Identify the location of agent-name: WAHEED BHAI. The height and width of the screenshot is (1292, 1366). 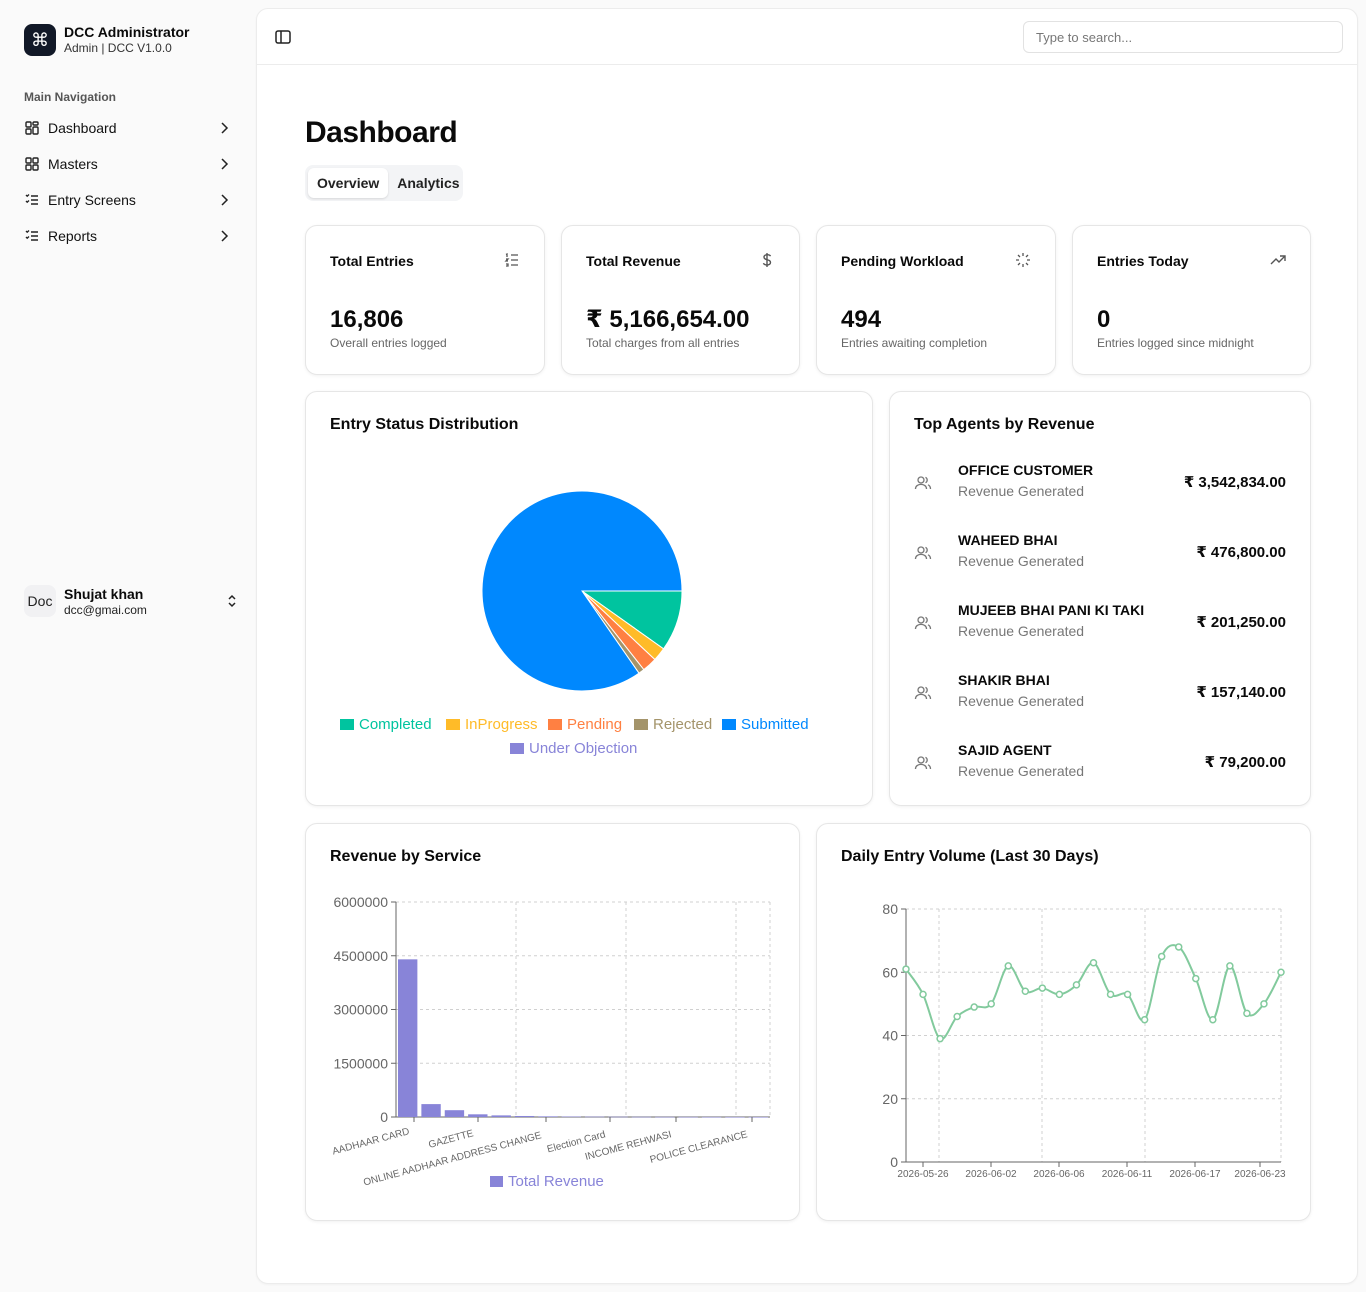
(1008, 540).